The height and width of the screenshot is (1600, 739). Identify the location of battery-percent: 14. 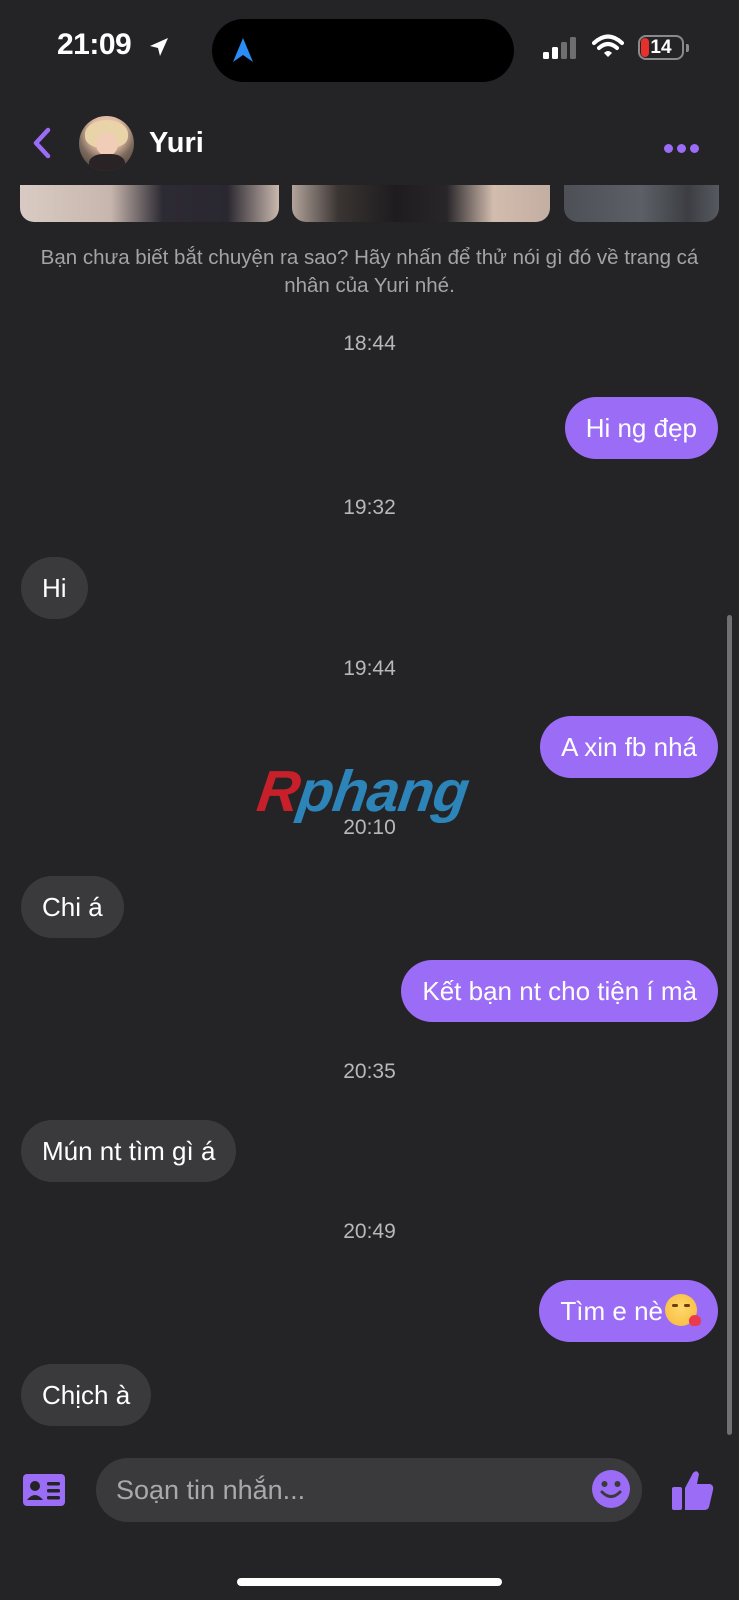
(661, 47).